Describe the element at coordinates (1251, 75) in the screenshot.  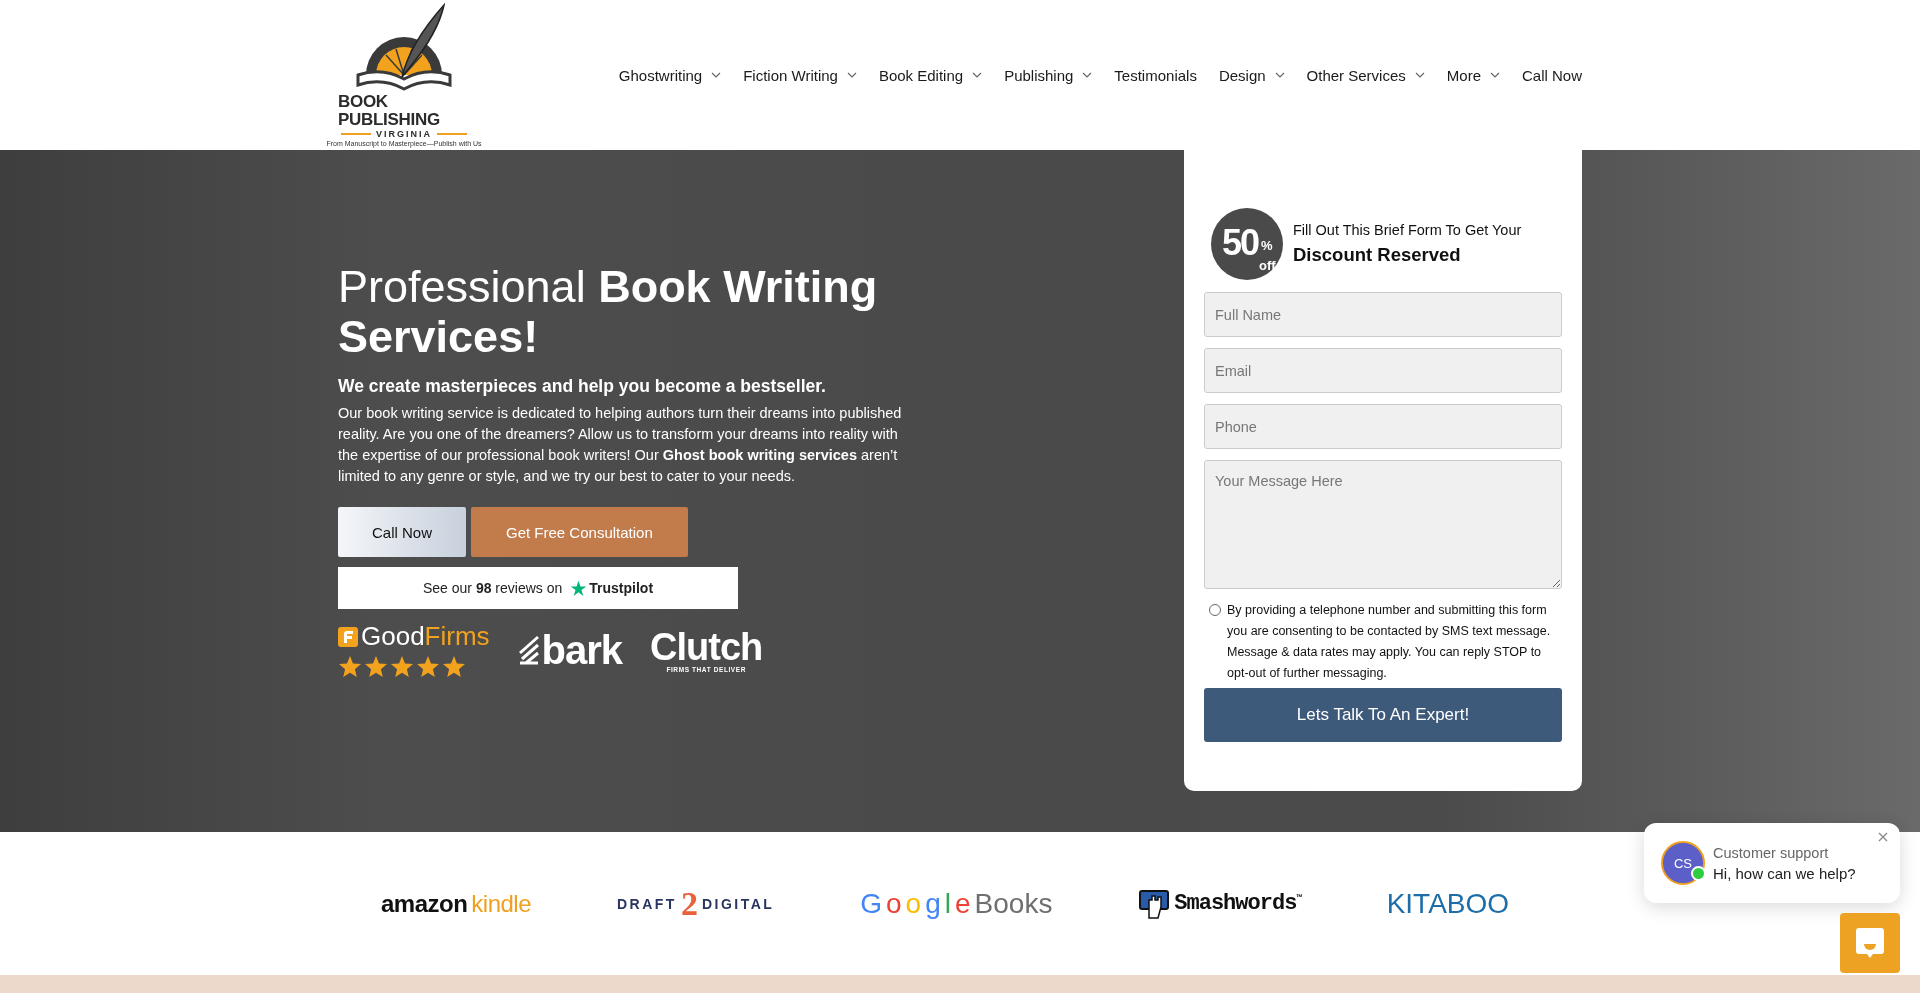
I see `nav-link: Design` at that location.